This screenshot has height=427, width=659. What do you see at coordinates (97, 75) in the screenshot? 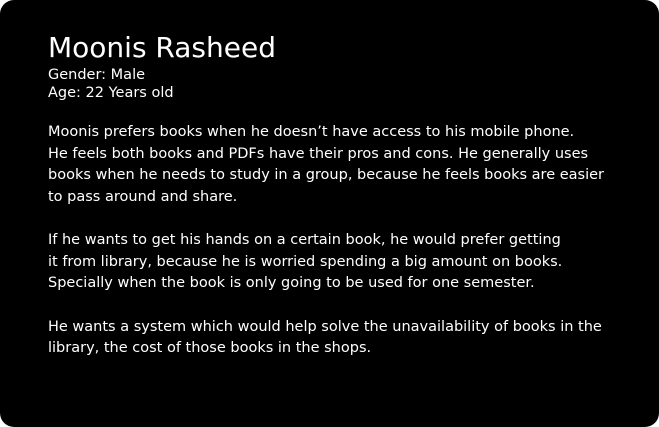
I see `persona-gender: Gender: Male` at bounding box center [97, 75].